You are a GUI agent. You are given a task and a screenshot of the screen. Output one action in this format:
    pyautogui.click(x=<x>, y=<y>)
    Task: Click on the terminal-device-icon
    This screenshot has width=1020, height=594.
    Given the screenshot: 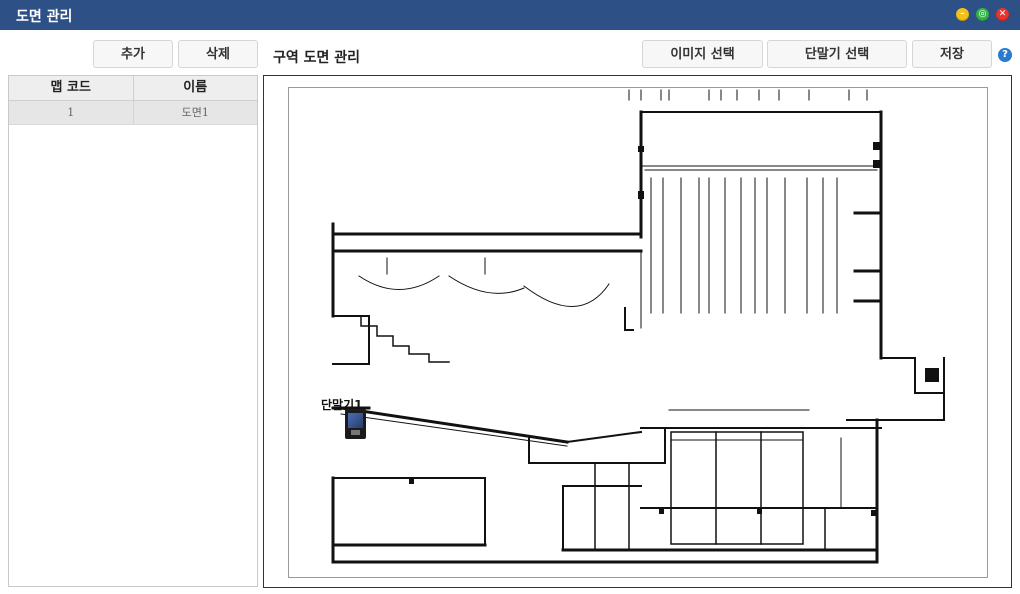 What is the action you would take?
    pyautogui.click(x=355, y=424)
    